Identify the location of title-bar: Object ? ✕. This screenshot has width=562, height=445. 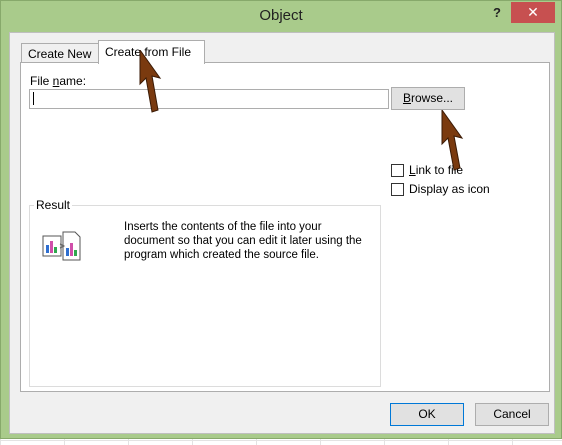
(281, 16).